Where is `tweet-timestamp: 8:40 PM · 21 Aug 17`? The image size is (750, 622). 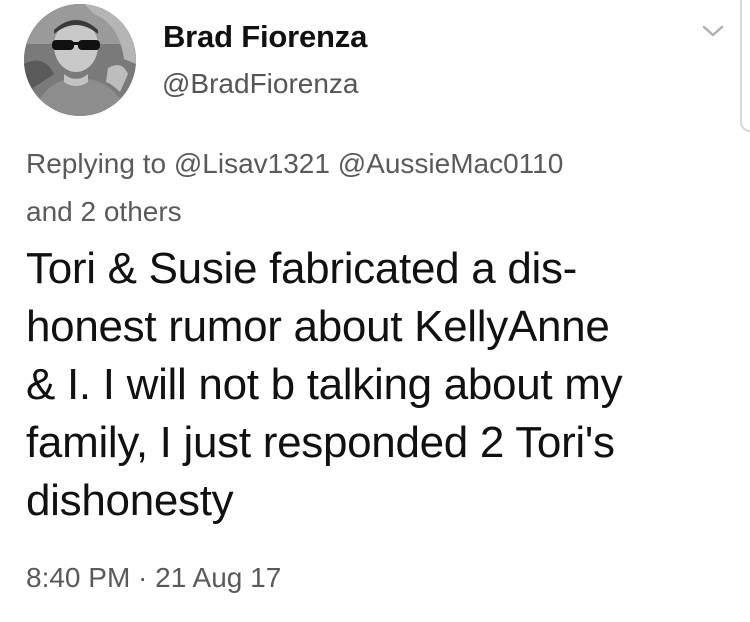 tweet-timestamp: 8:40 PM · 21 Aug 17 is located at coordinates (153, 578).